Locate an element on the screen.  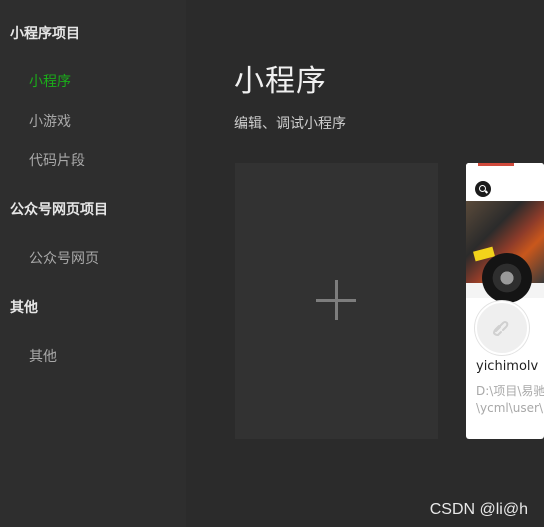
project-card: yichimolv D:\项目\易驰 \ycml\user\u is located at coordinates (505, 301).